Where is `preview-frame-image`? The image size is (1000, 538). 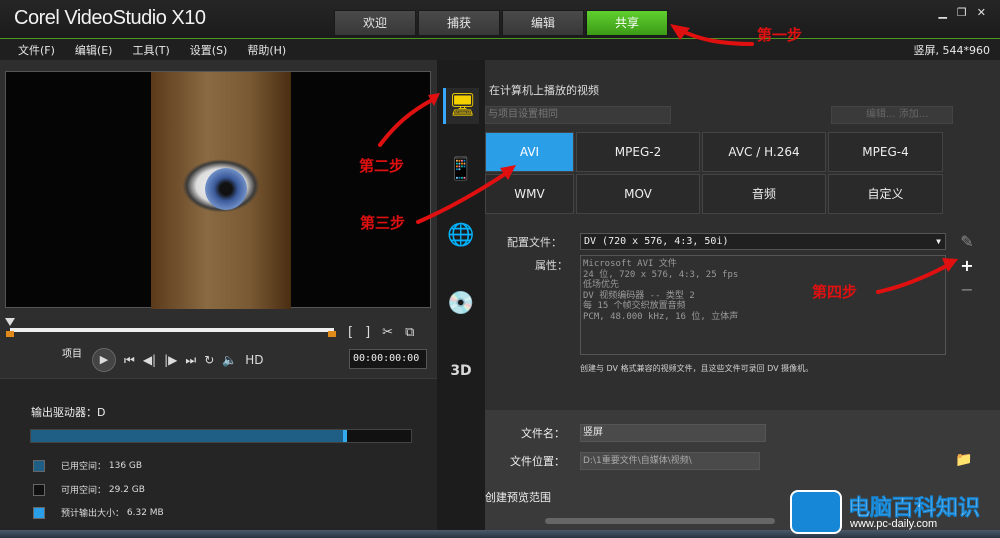 preview-frame-image is located at coordinates (221, 190).